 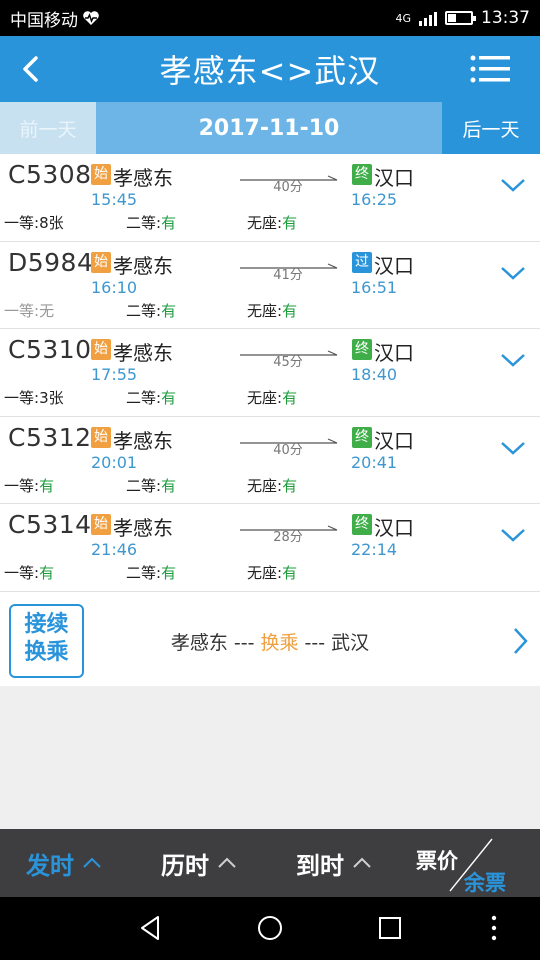 I want to click on sort-label: 历时, so click(x=185, y=865).